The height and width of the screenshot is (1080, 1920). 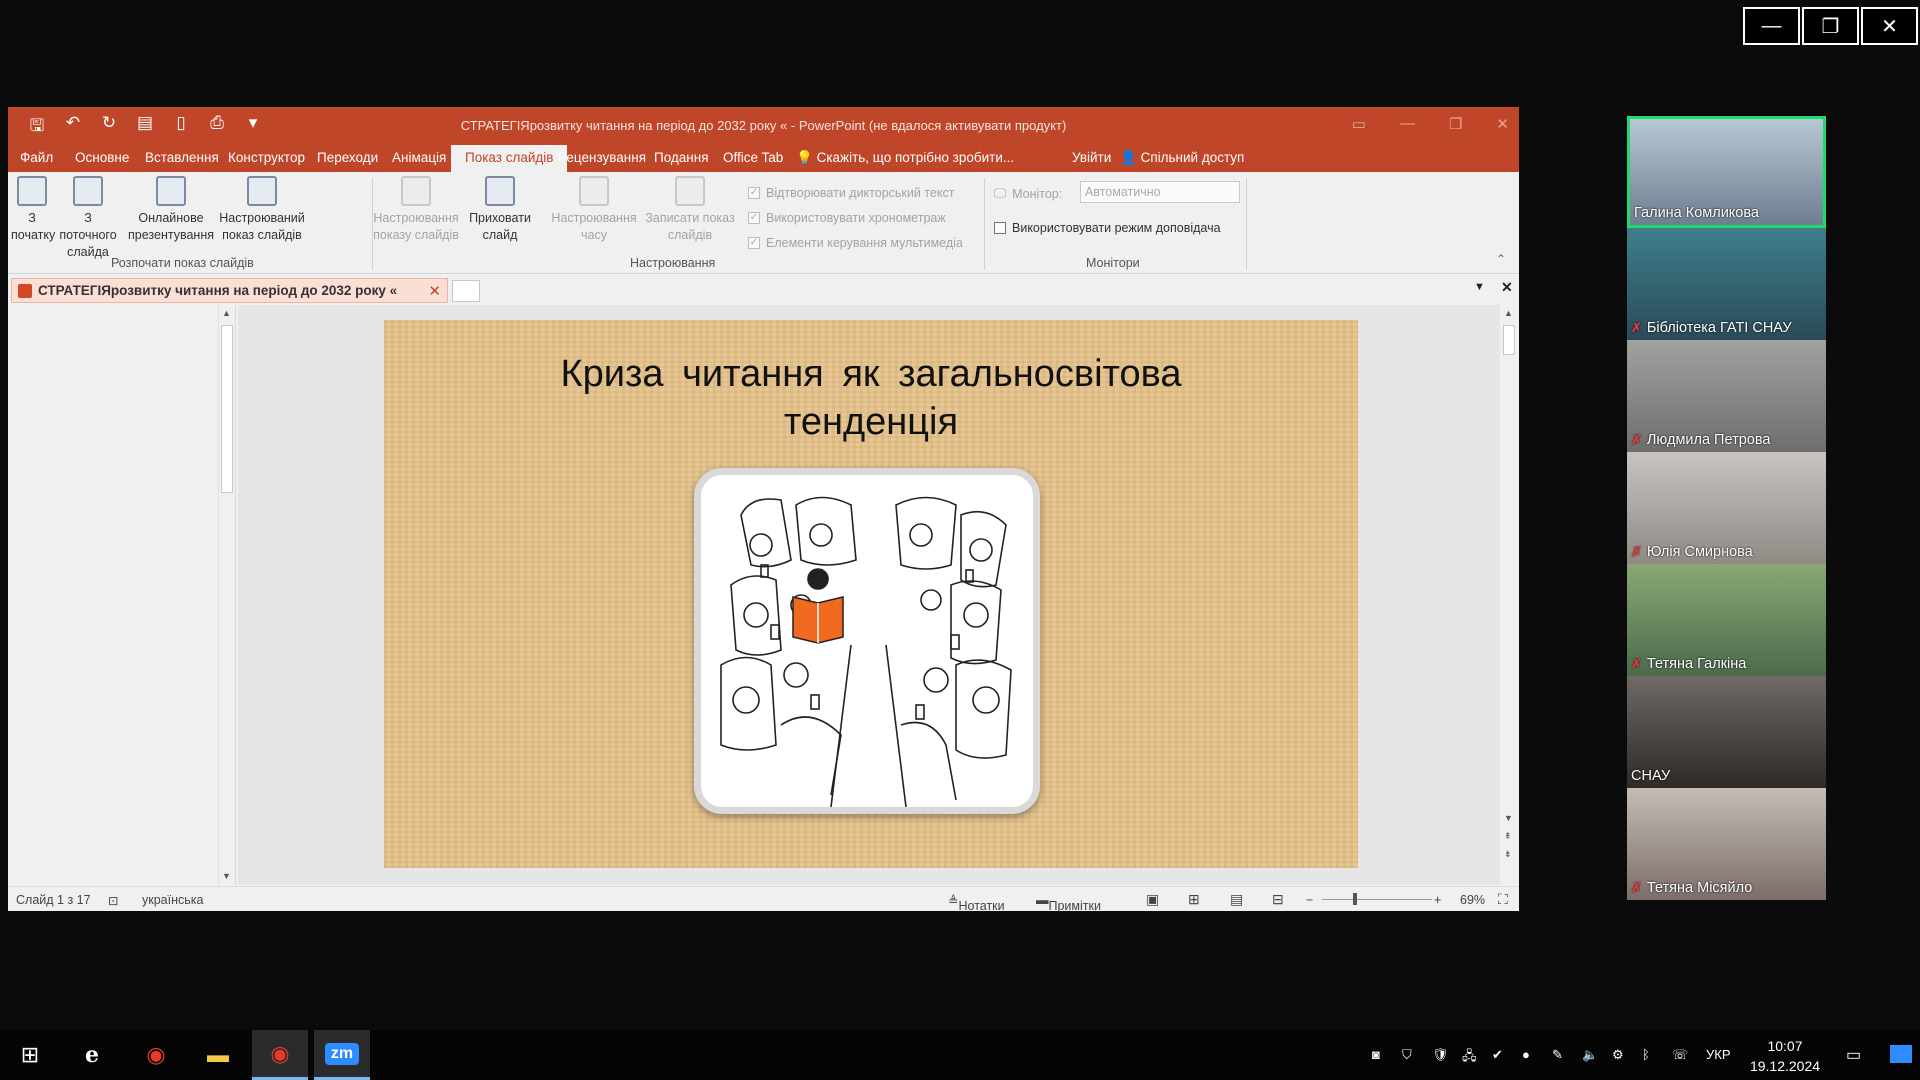 What do you see at coordinates (1309, 900) in the screenshot?
I see `zoom-out-icon: −` at bounding box center [1309, 900].